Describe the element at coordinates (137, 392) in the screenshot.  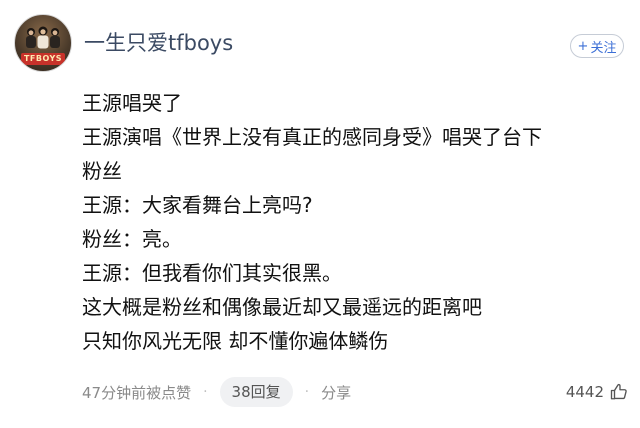
I see `timestamp: 47分钟前被点赞` at that location.